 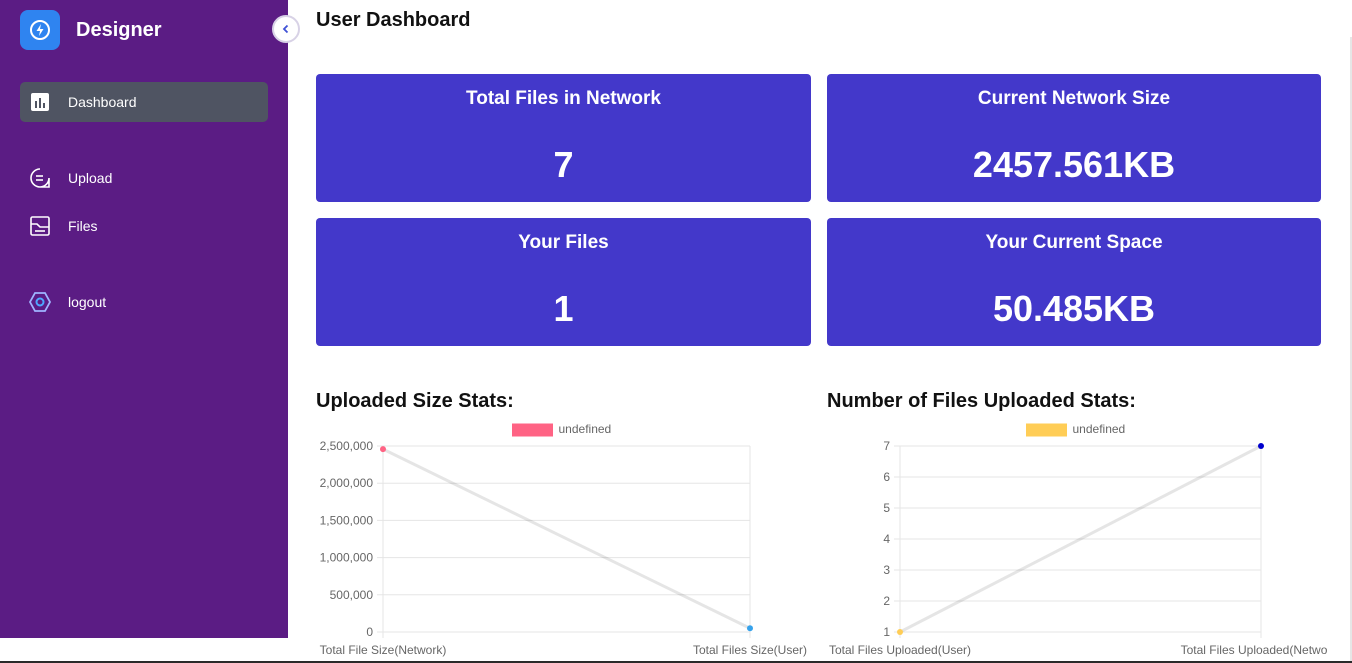 What do you see at coordinates (1074, 282) in the screenshot?
I see `stat-card-your-space: Your Current Space 50.485KB` at bounding box center [1074, 282].